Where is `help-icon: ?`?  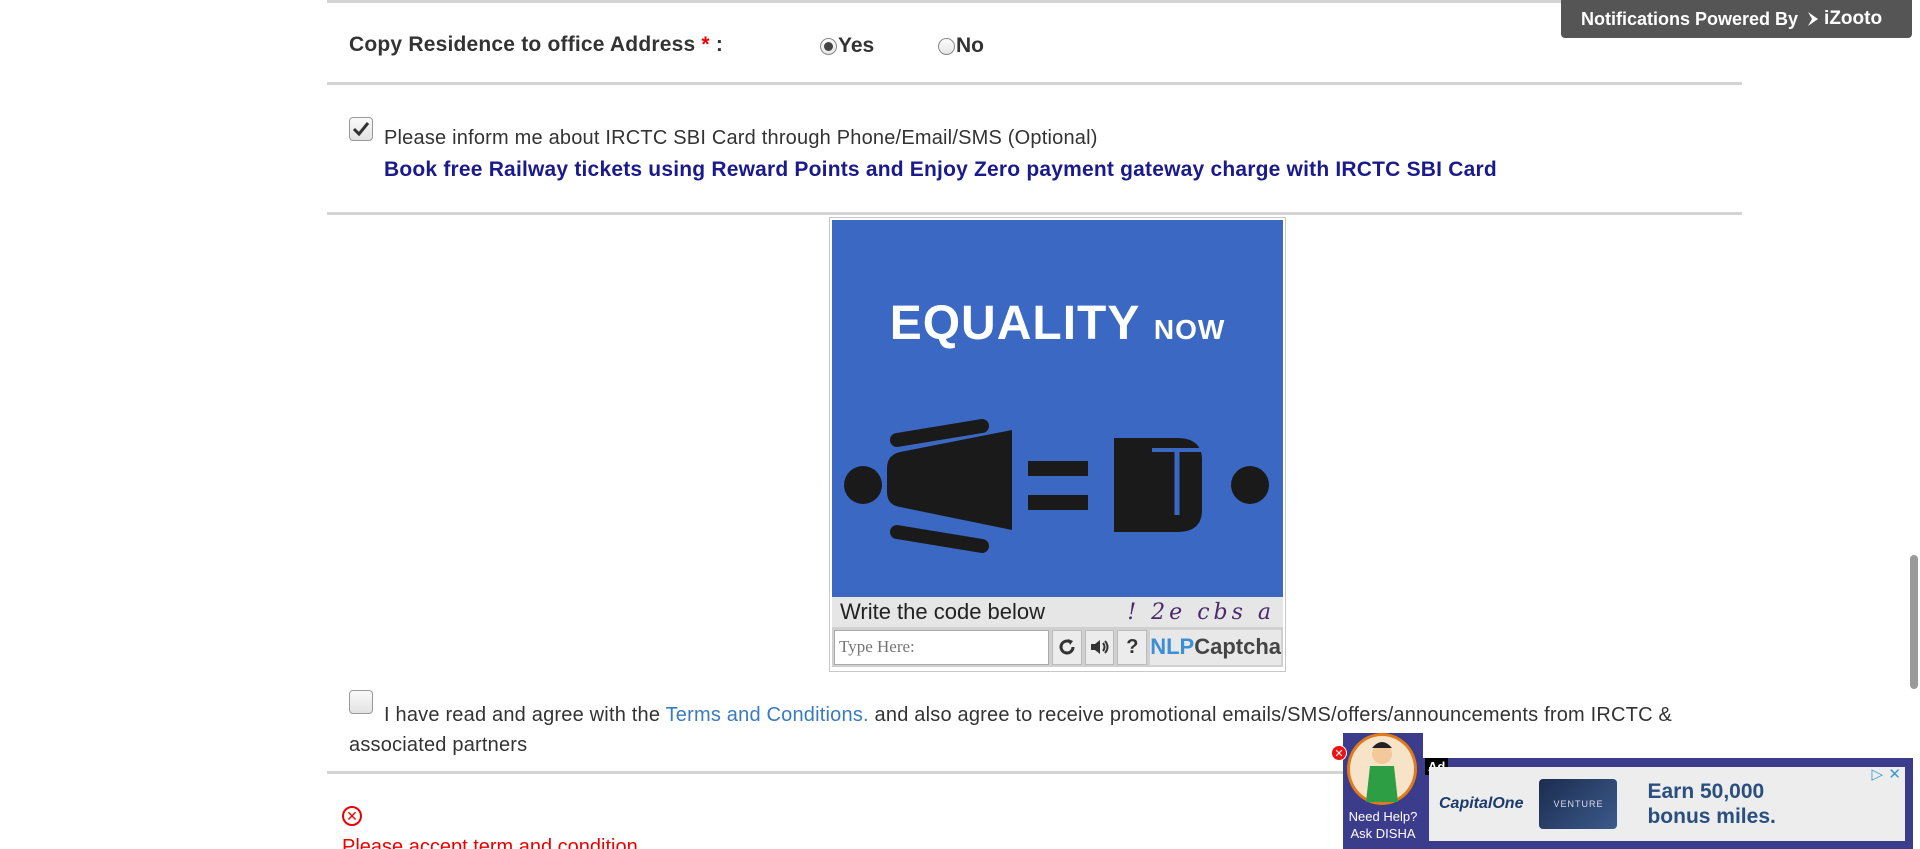 help-icon: ? is located at coordinates (1132, 646).